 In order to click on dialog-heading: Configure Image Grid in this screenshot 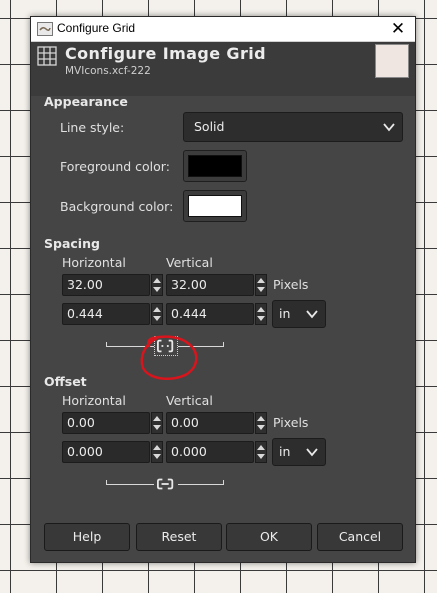, I will do `click(165, 53)`.